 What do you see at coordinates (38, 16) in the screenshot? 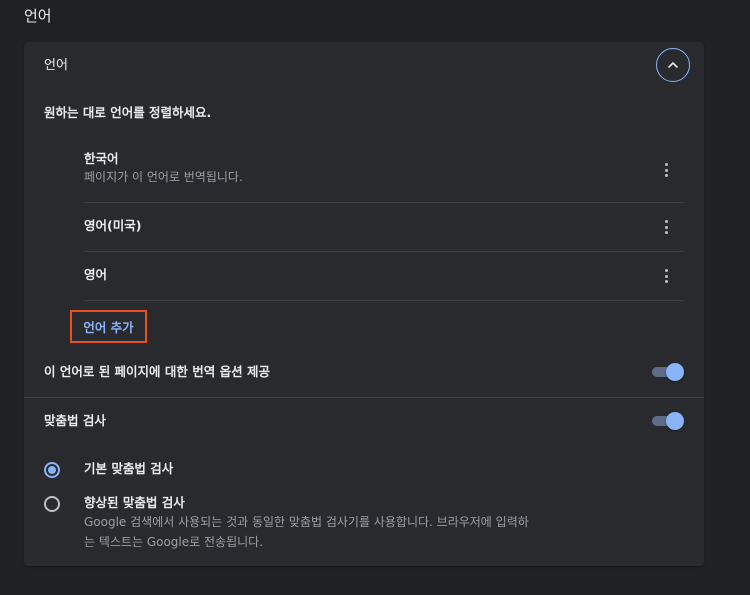
I see `page-title: 언어` at bounding box center [38, 16].